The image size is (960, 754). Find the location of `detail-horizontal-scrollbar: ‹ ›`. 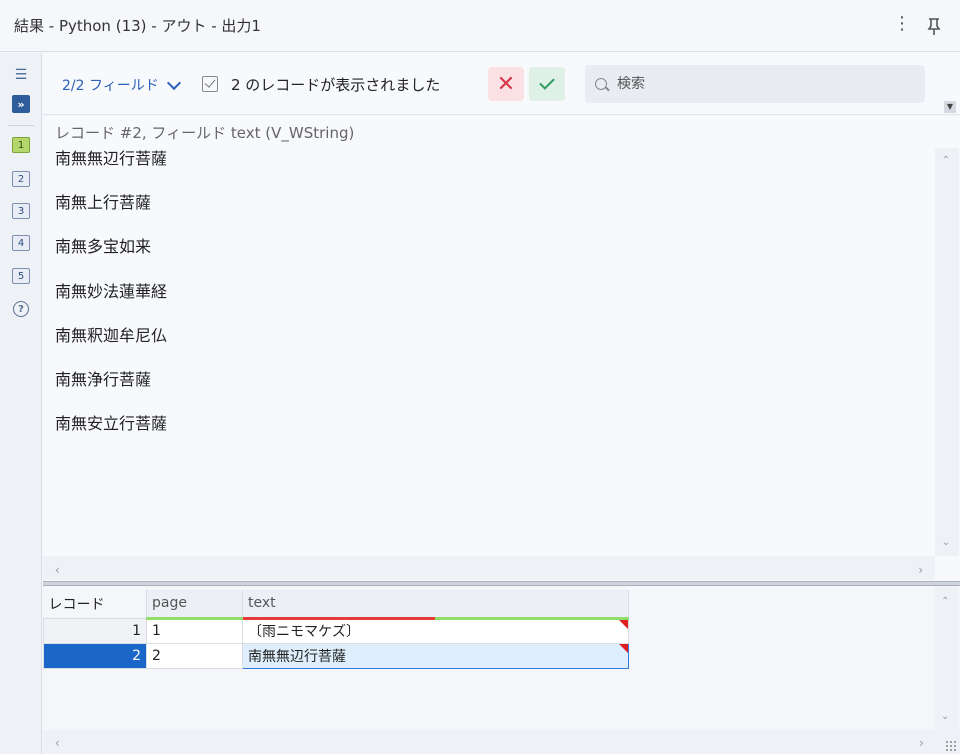

detail-horizontal-scrollbar: ‹ › is located at coordinates (489, 568).